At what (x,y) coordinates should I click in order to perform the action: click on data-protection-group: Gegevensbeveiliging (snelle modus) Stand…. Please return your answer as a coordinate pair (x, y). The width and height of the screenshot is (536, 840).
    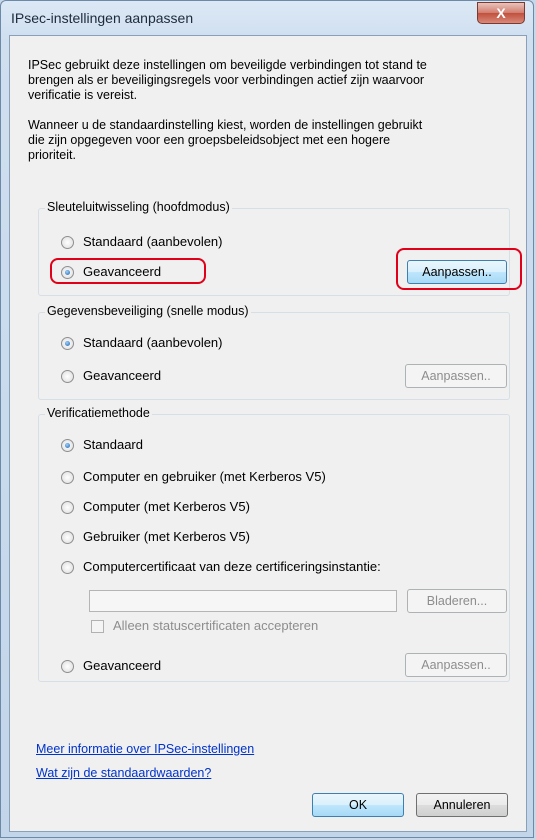
    Looking at the image, I should click on (274, 352).